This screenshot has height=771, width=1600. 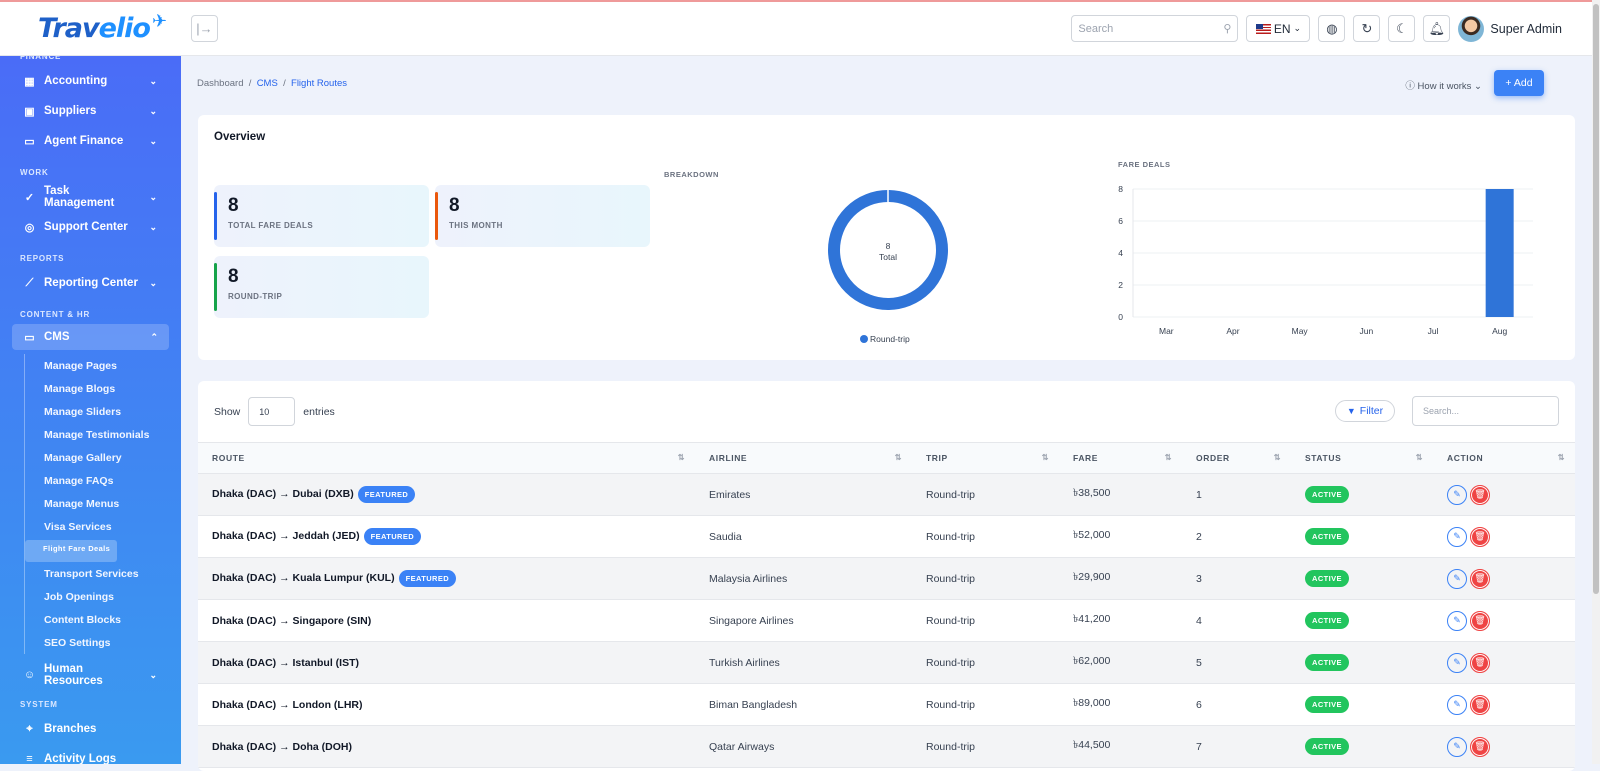 What do you see at coordinates (220, 83) in the screenshot?
I see `breadcrumb-dashboard: Dashboard` at bounding box center [220, 83].